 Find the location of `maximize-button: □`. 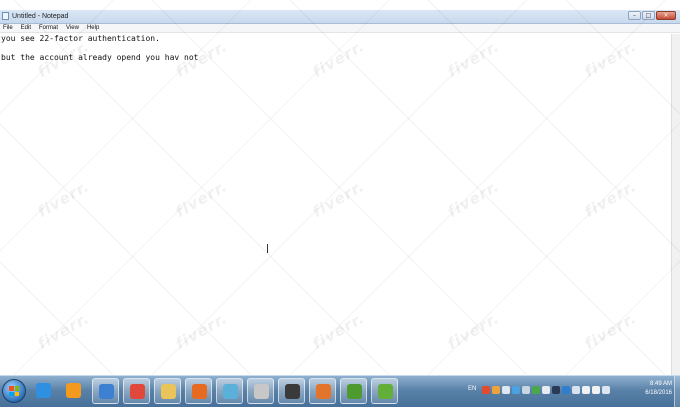

maximize-button: □ is located at coordinates (648, 15).